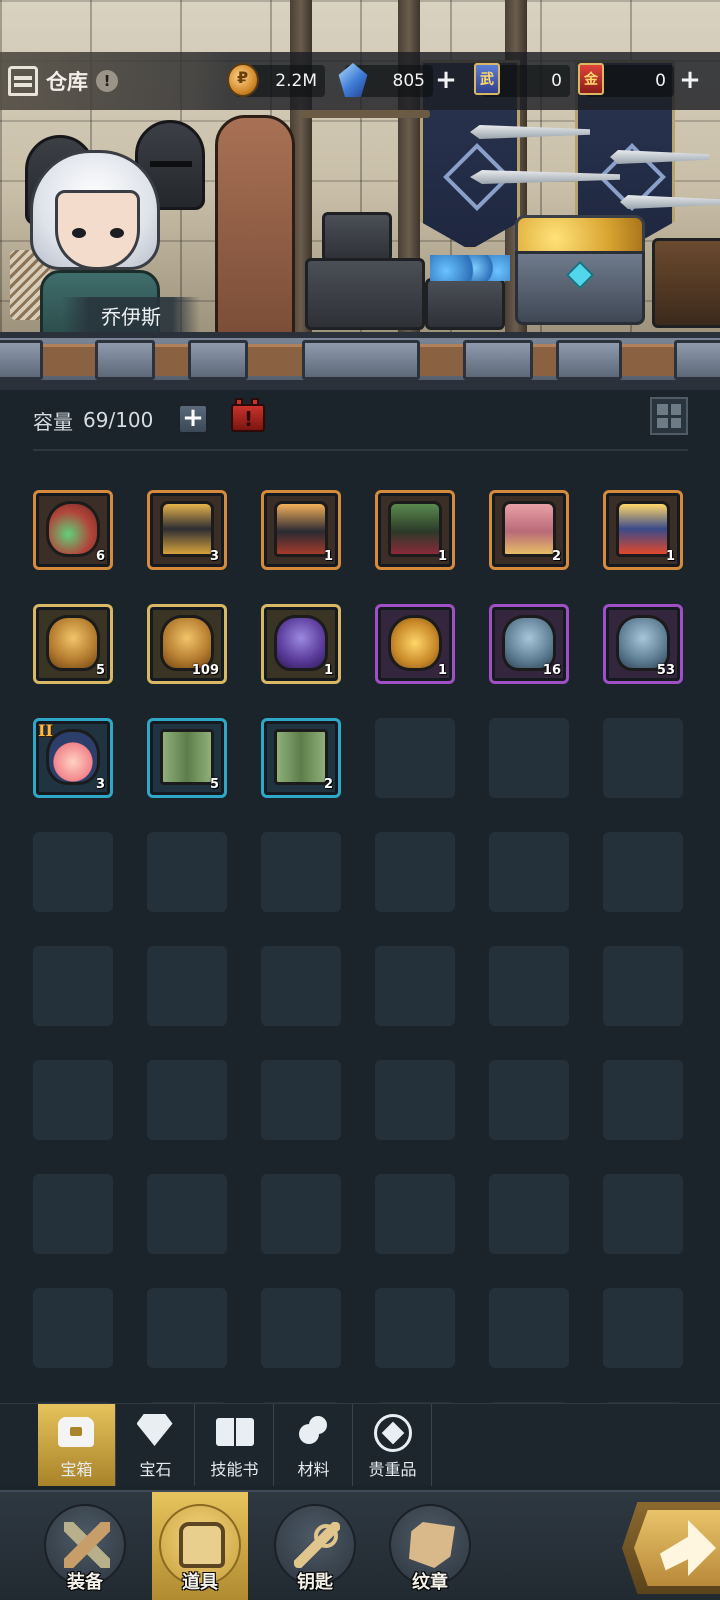 This screenshot has height=1600, width=720. Describe the element at coordinates (529, 644) in the screenshot. I see `inventory-slot-steel-vase: 16` at that location.